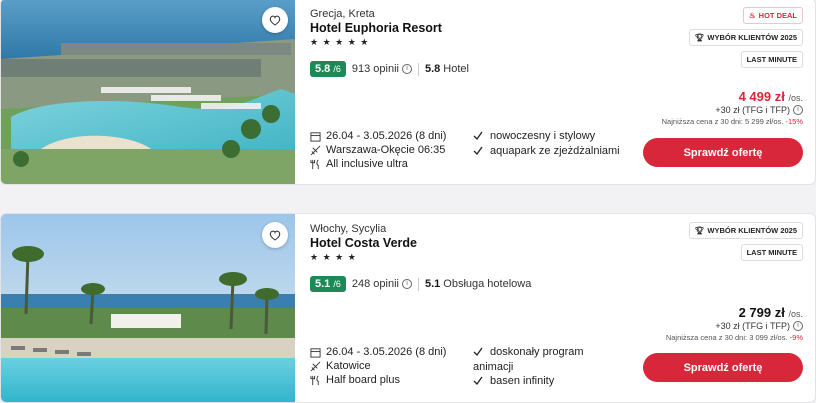  I want to click on review-count: 913 opinii, so click(375, 69).